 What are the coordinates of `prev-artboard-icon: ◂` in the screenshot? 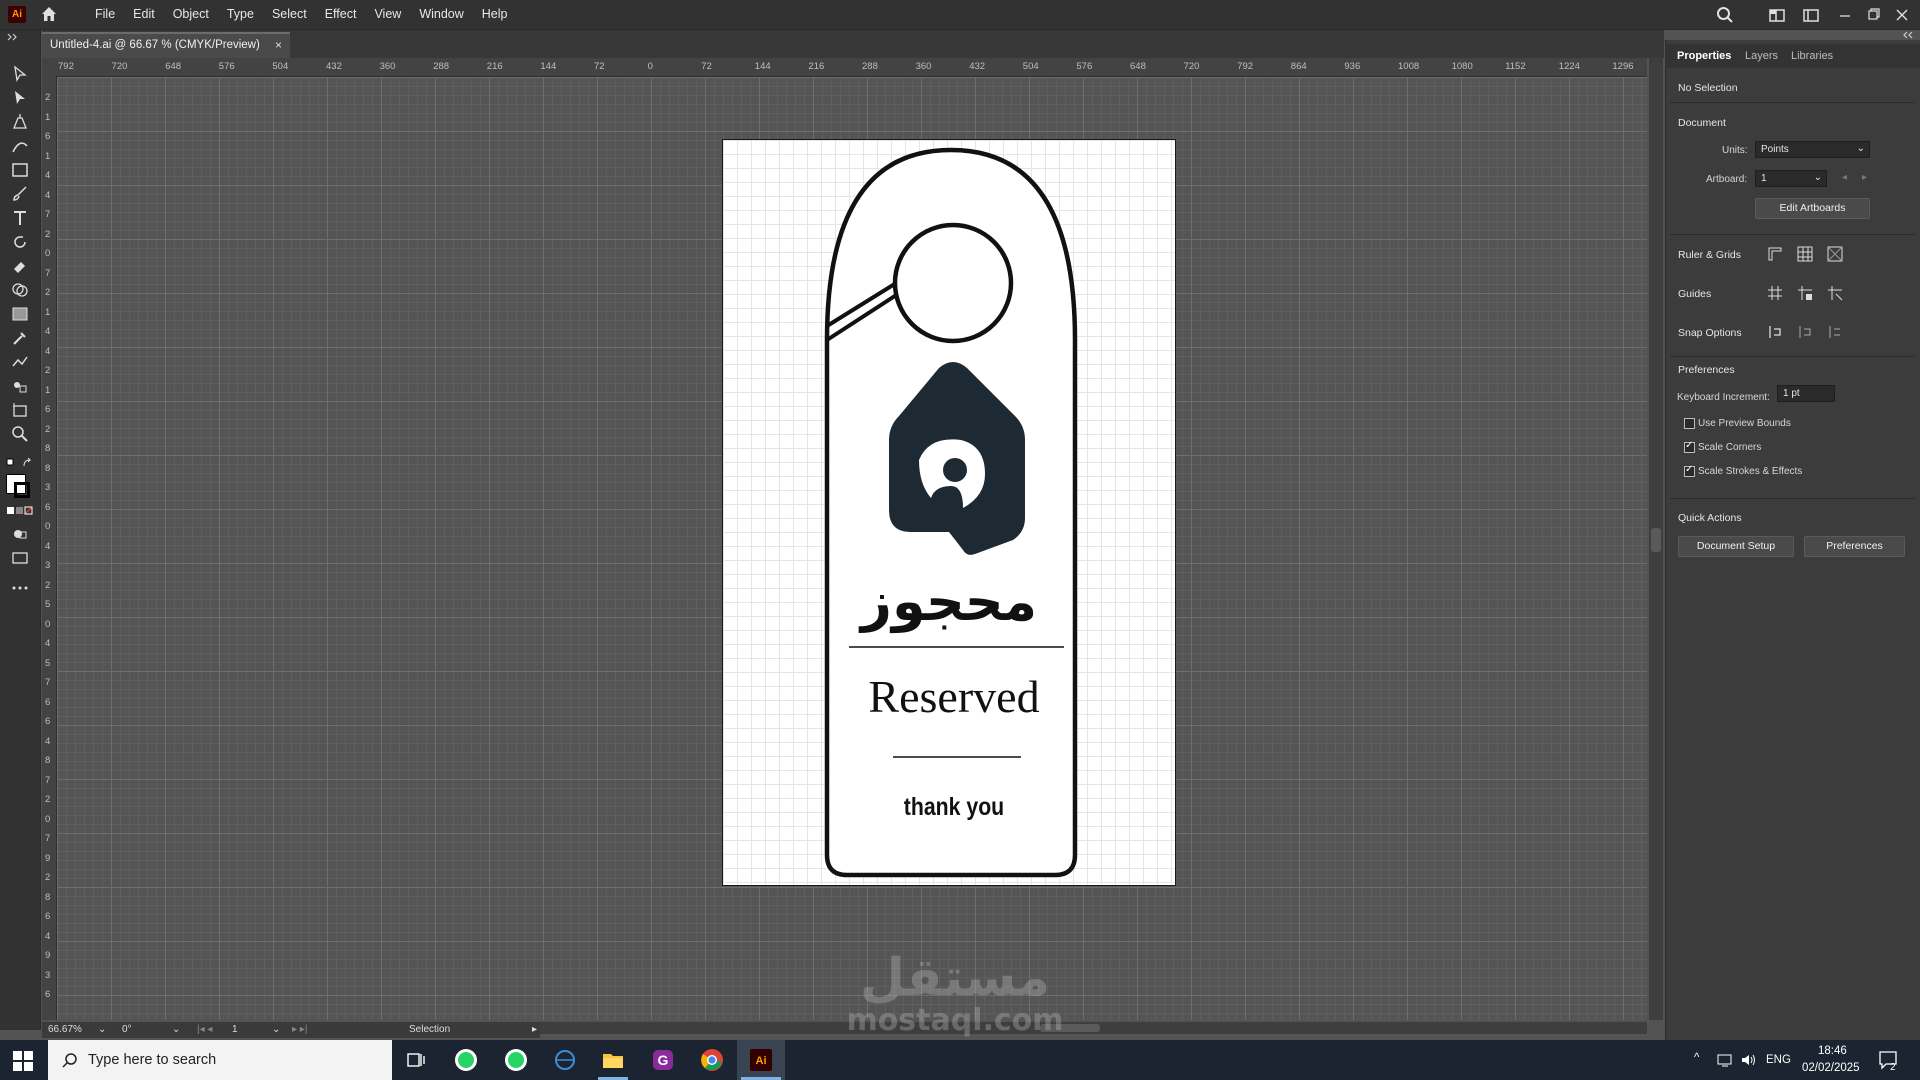 It's located at (1844, 177).